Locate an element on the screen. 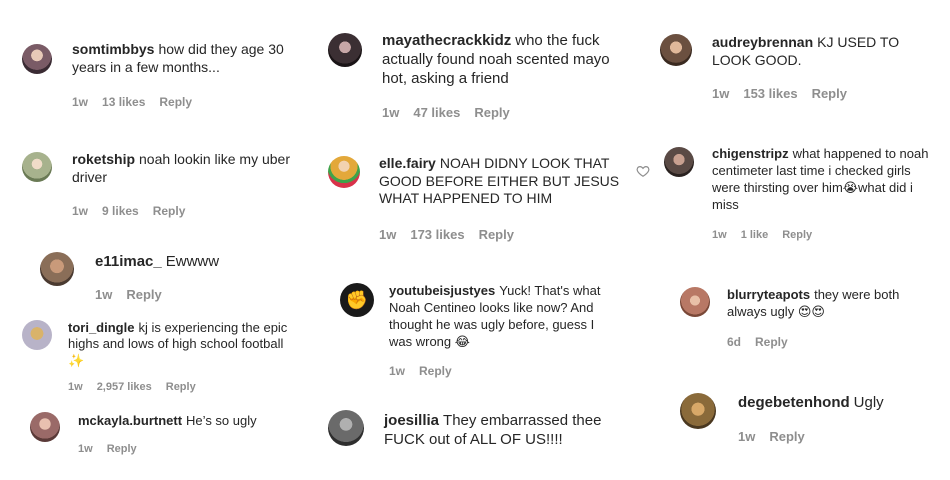  comment-text: Ugly is located at coordinates (868, 402).